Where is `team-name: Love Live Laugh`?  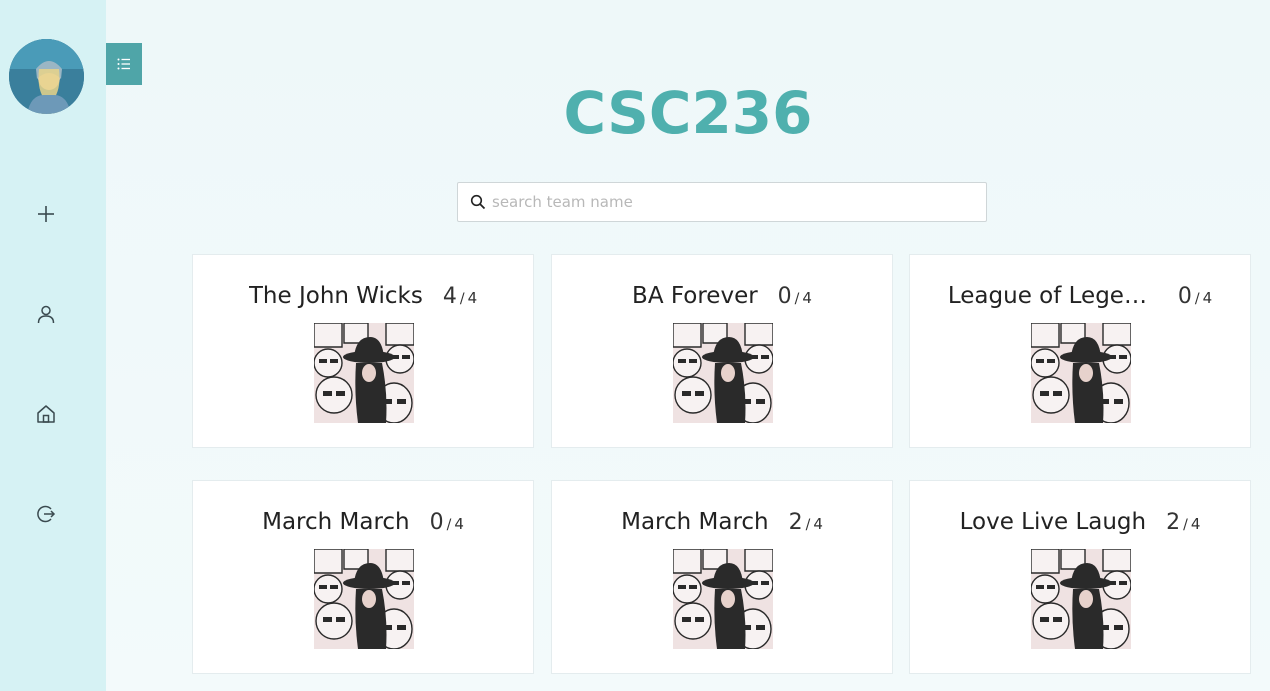 team-name: Love Live Laugh is located at coordinates (1053, 522).